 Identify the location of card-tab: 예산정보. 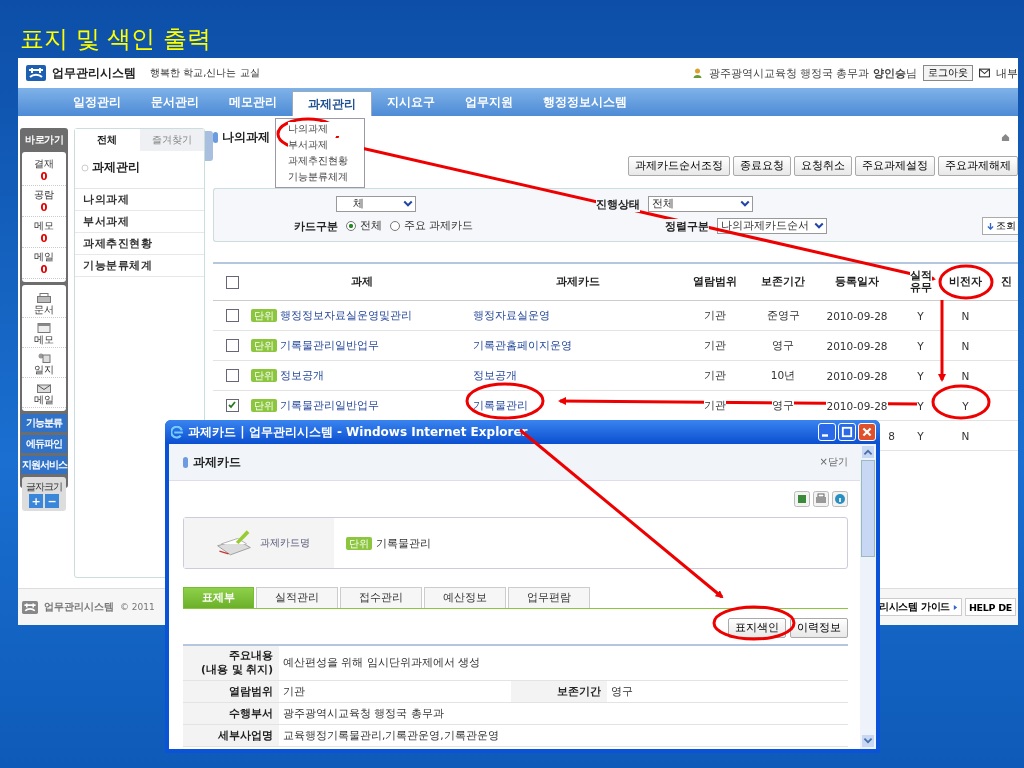
(465, 597).